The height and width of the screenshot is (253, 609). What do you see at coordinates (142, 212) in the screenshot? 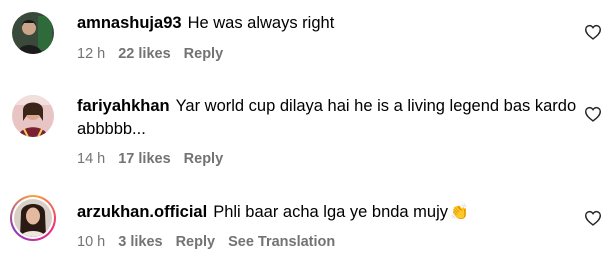
I see `comment-username: arzukhan.official` at bounding box center [142, 212].